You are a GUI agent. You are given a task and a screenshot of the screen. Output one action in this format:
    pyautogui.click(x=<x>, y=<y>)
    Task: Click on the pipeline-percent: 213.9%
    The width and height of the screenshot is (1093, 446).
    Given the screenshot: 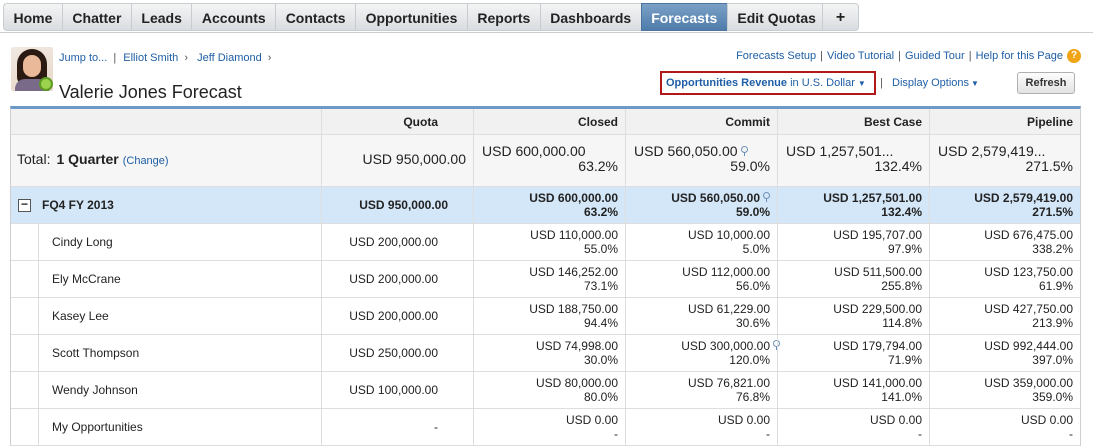 What is the action you would take?
    pyautogui.click(x=1052, y=323)
    